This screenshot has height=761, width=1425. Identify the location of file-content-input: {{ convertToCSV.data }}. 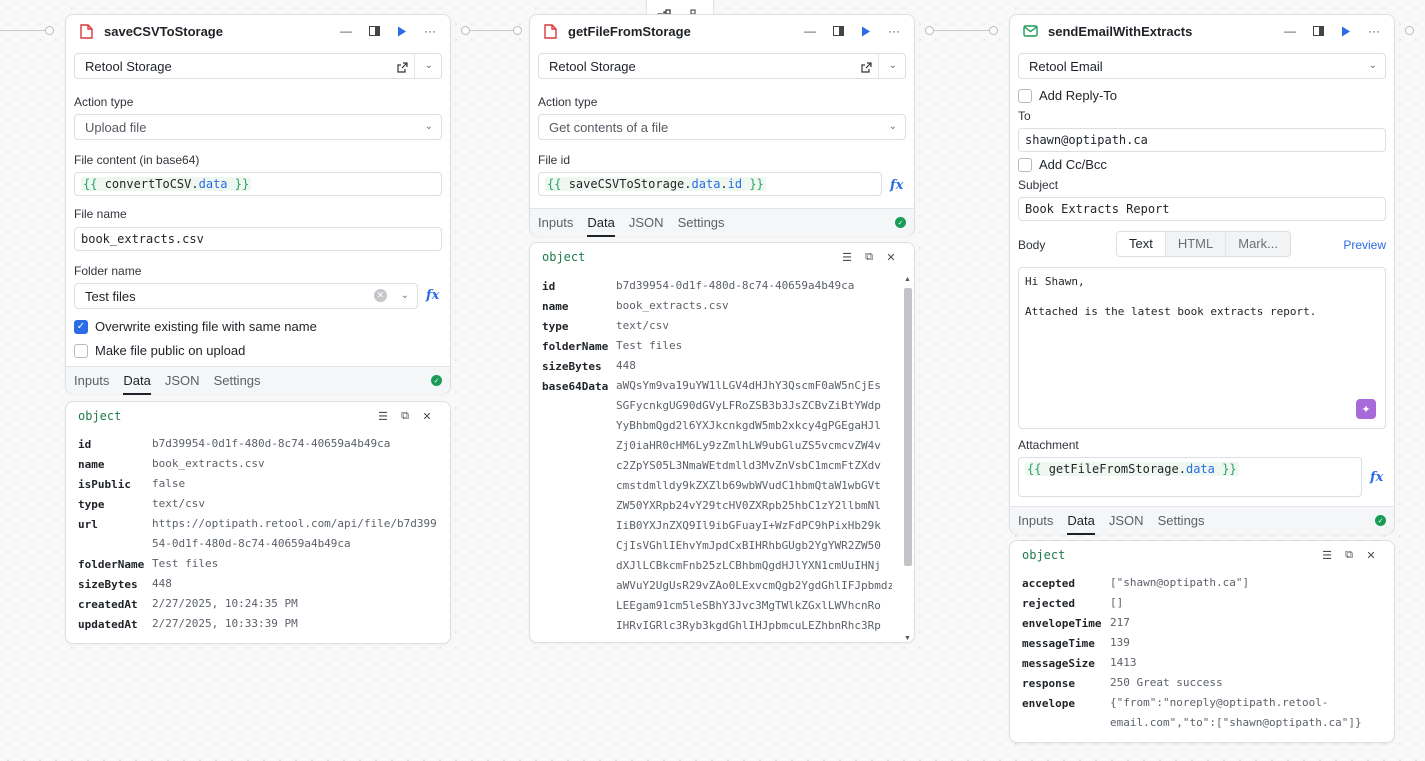
(258, 184).